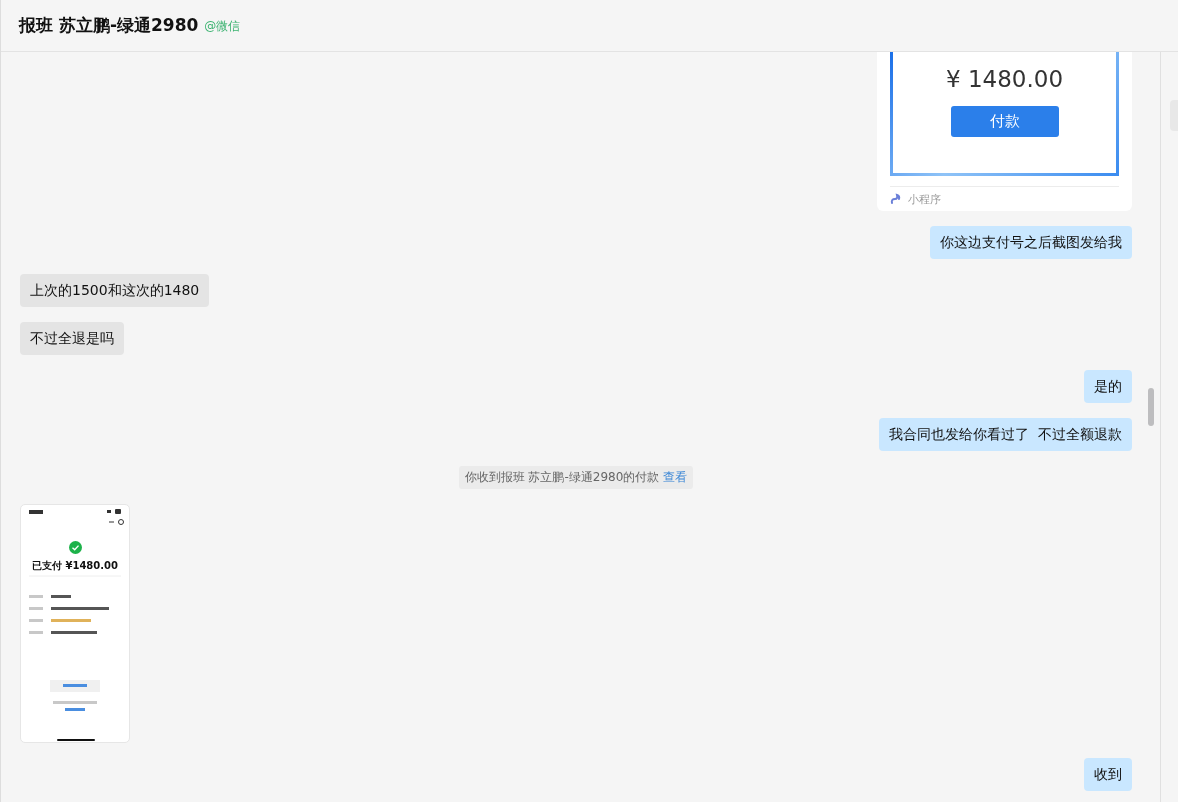 This screenshot has width=1178, height=802. Describe the element at coordinates (562, 477) in the screenshot. I see `notice-text: 你收到报班 苏立鹏-绿通2980的付款` at that location.